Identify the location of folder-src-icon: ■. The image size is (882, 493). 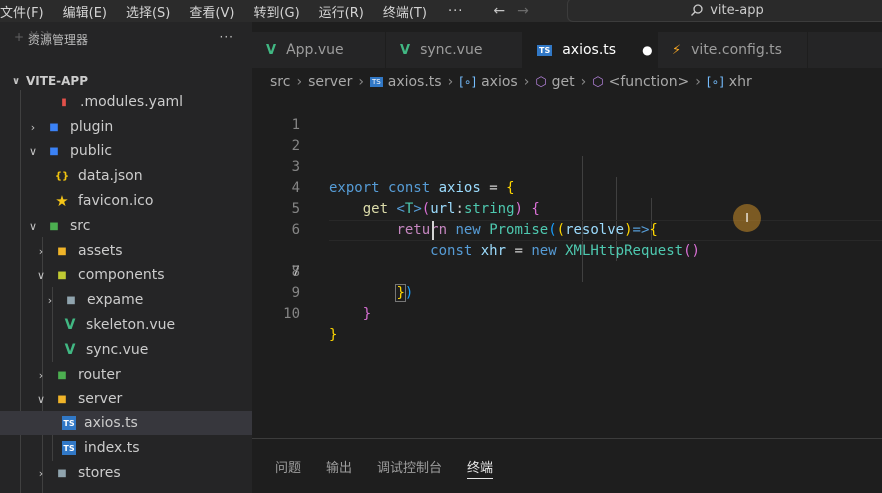
(54, 226).